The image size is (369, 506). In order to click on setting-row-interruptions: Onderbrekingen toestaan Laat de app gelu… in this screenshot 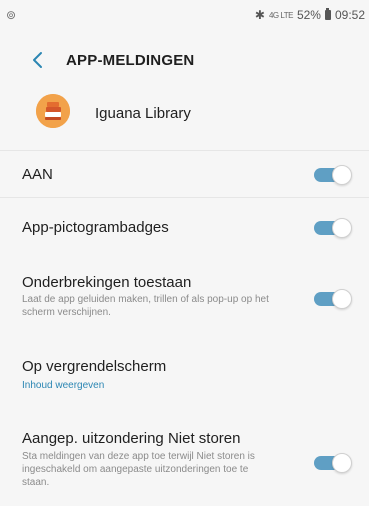, I will do `click(184, 296)`.